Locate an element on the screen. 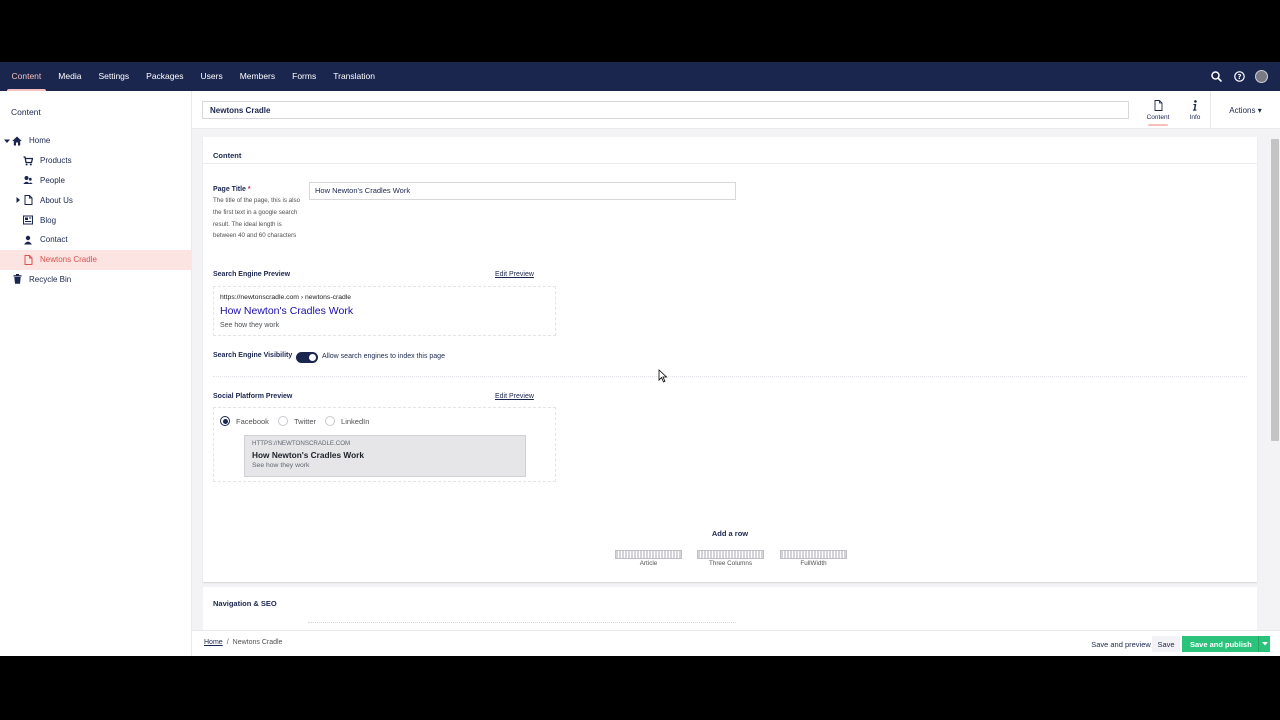 The image size is (1280, 720). nav-forms: Forms is located at coordinates (304, 76).